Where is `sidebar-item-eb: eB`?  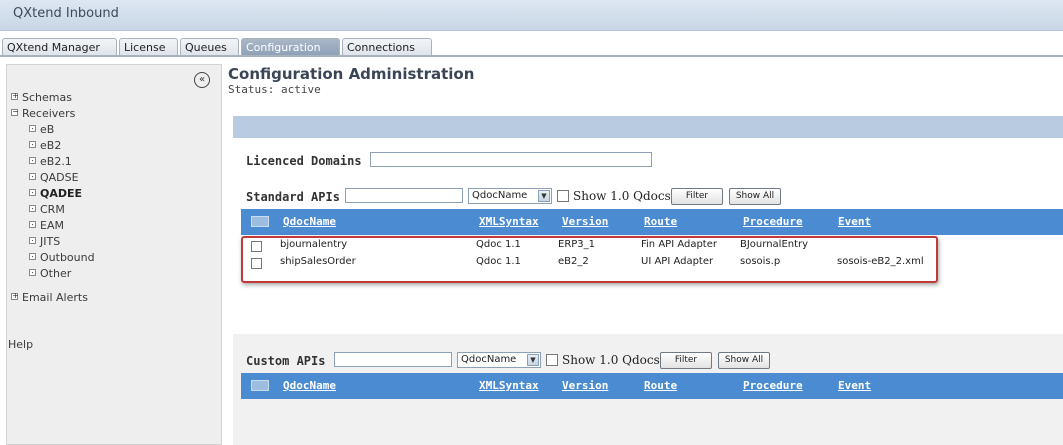
sidebar-item-eb: eB is located at coordinates (41, 129).